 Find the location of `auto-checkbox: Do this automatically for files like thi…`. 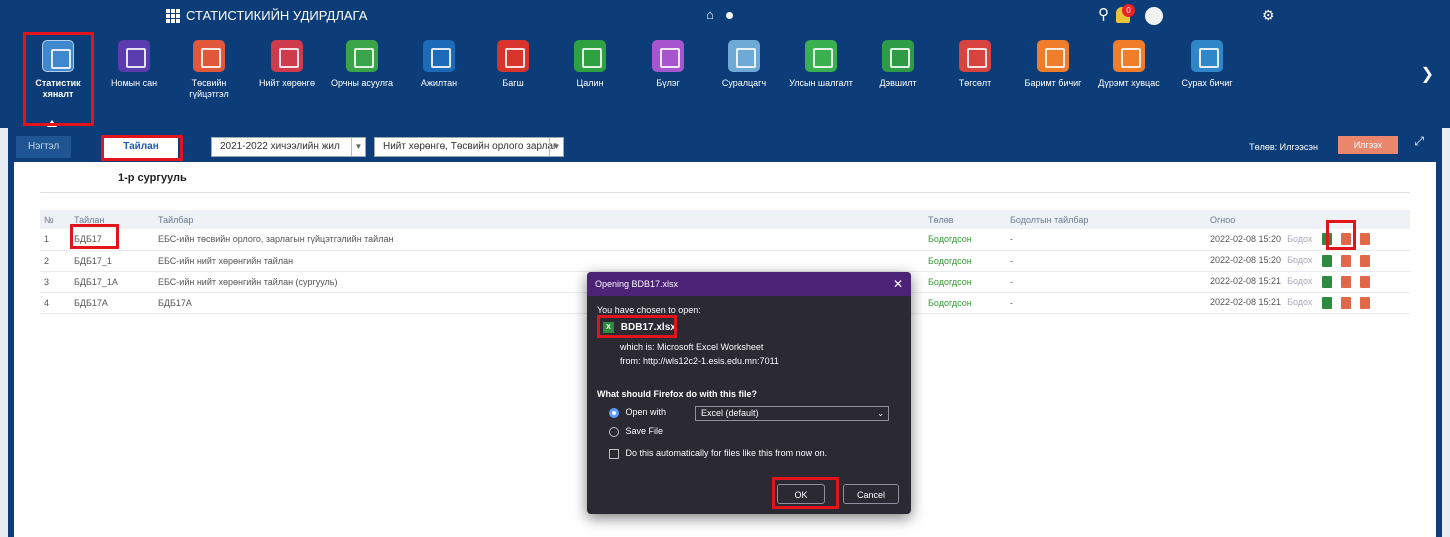

auto-checkbox: Do this automatically for files like thi… is located at coordinates (718, 453).